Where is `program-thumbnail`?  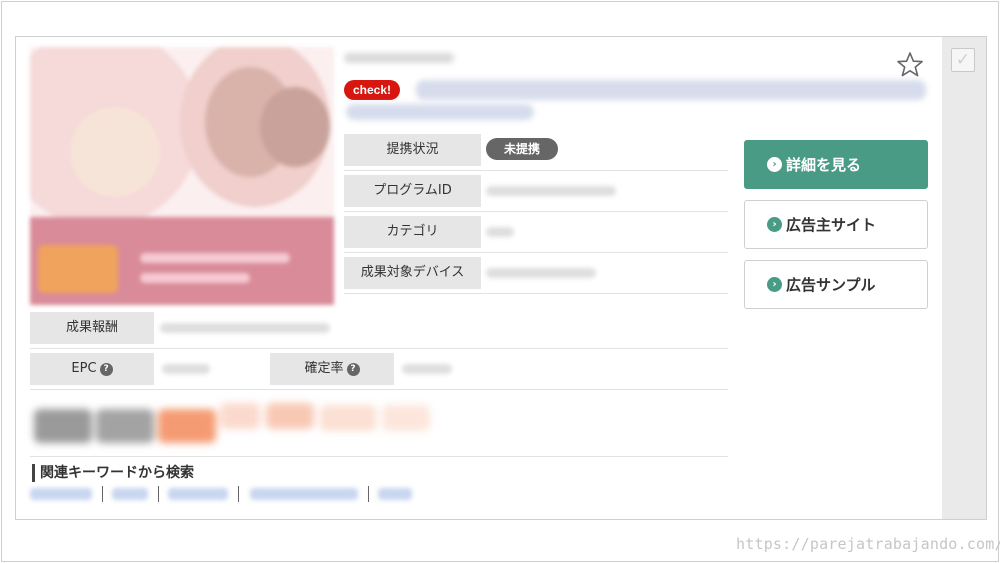 program-thumbnail is located at coordinates (182, 176).